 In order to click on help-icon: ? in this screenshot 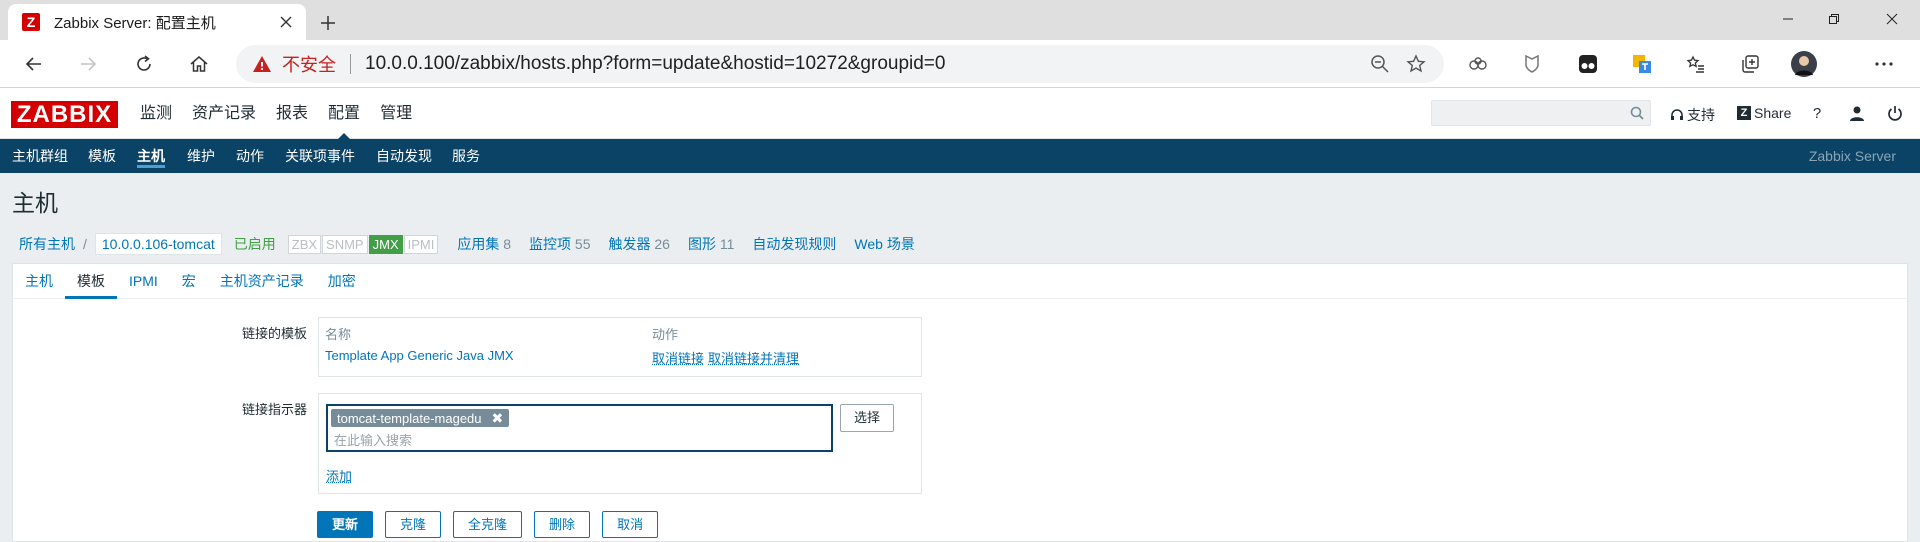, I will do `click(1817, 113)`.